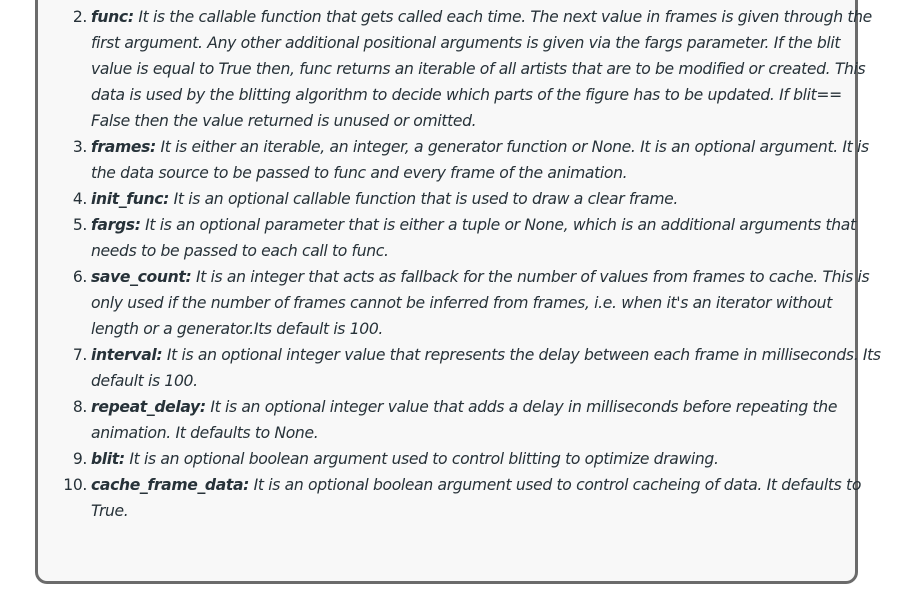  Describe the element at coordinates (130, 199) in the screenshot. I see `item-term: init_func:` at that location.